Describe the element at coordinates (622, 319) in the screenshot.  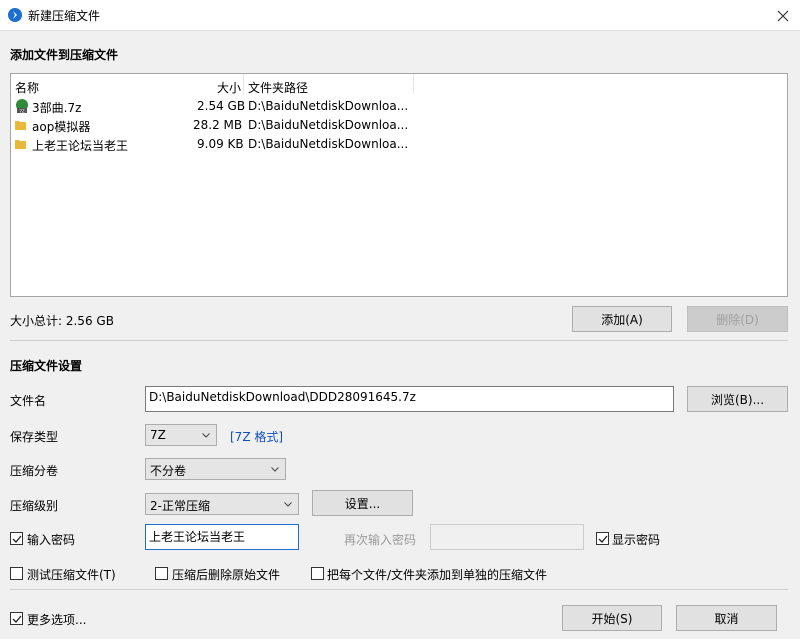
I see `add-button: 添加(A)` at that location.